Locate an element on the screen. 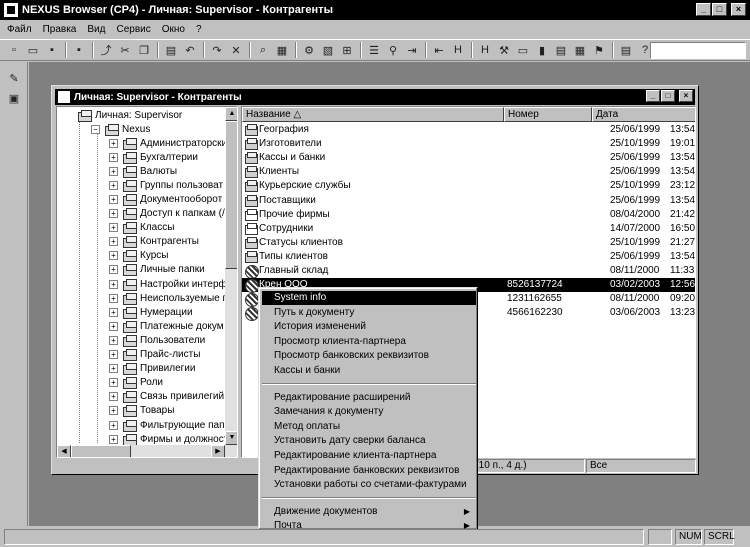 The image size is (750, 547). print-icon: ▦ is located at coordinates (282, 50).